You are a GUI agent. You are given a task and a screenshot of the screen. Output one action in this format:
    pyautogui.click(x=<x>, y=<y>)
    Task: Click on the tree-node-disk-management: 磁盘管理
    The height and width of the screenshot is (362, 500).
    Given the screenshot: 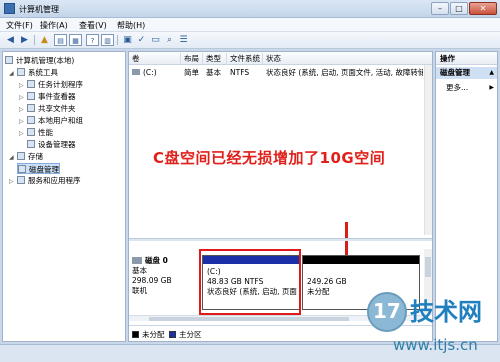 What is the action you would take?
    pyautogui.click(x=38, y=168)
    